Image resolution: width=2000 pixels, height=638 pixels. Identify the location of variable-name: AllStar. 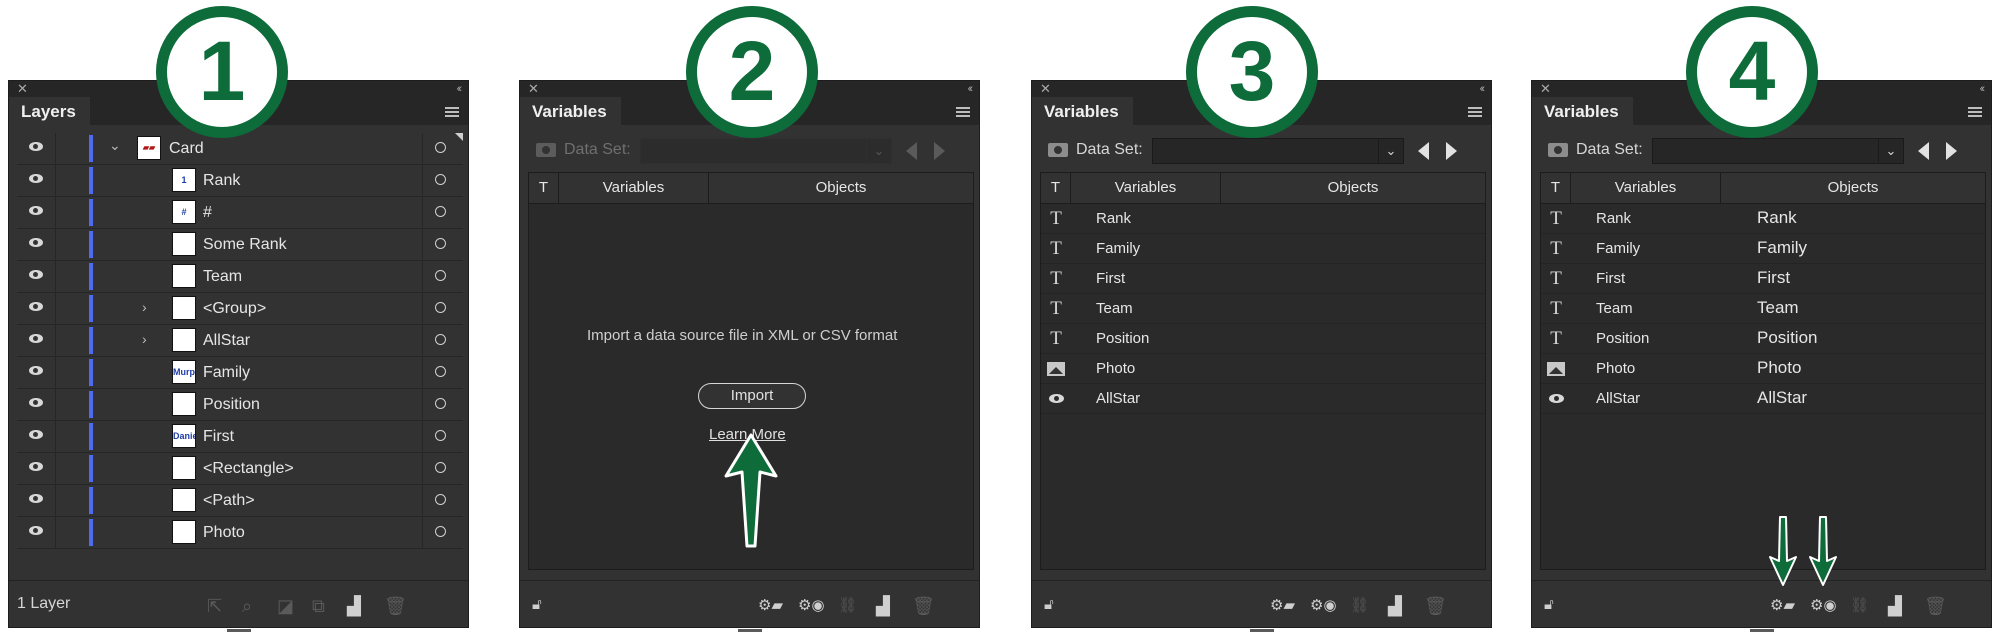
(1618, 398).